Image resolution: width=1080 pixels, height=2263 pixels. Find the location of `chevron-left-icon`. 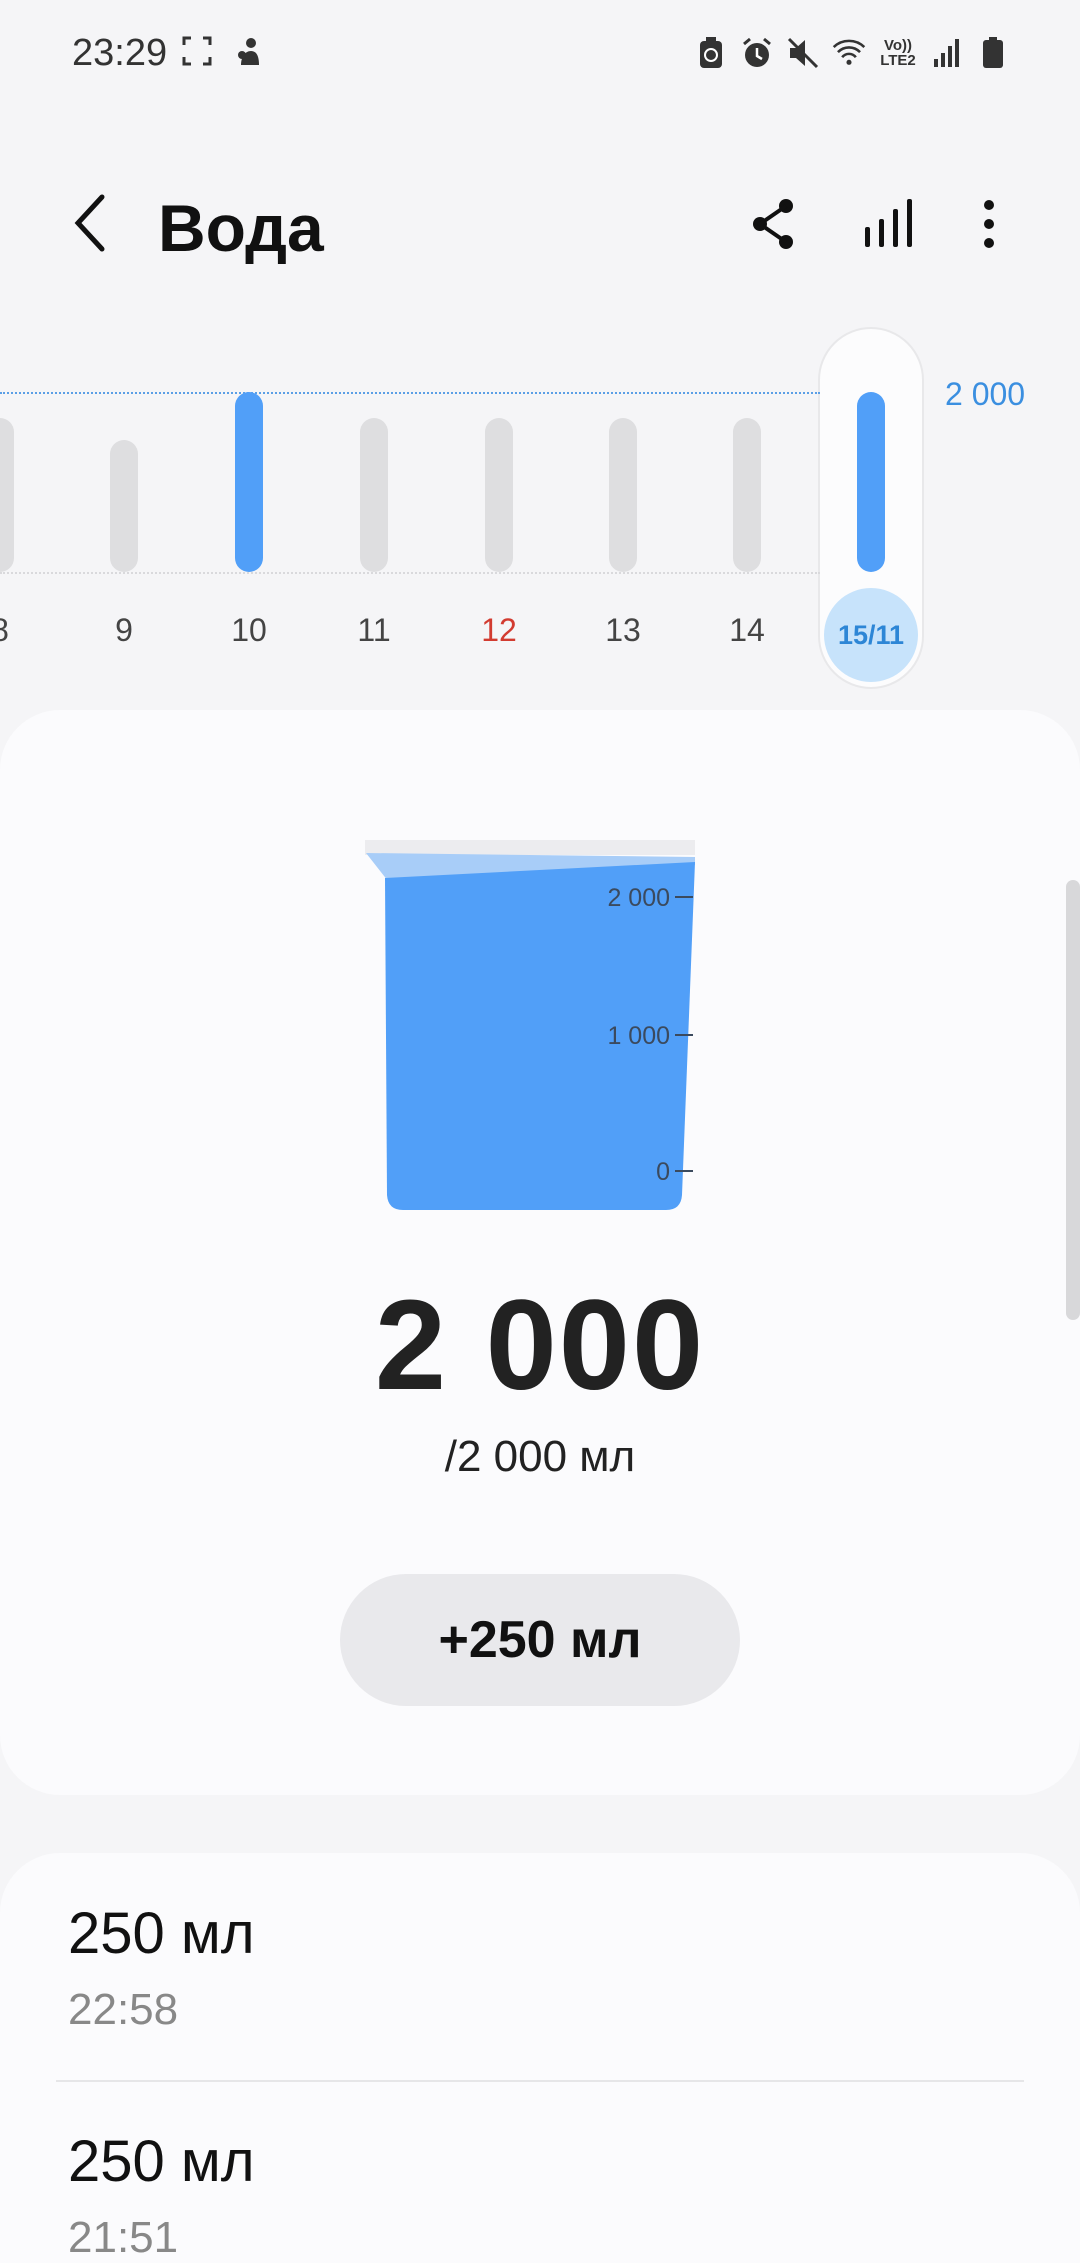

chevron-left-icon is located at coordinates (90, 225).